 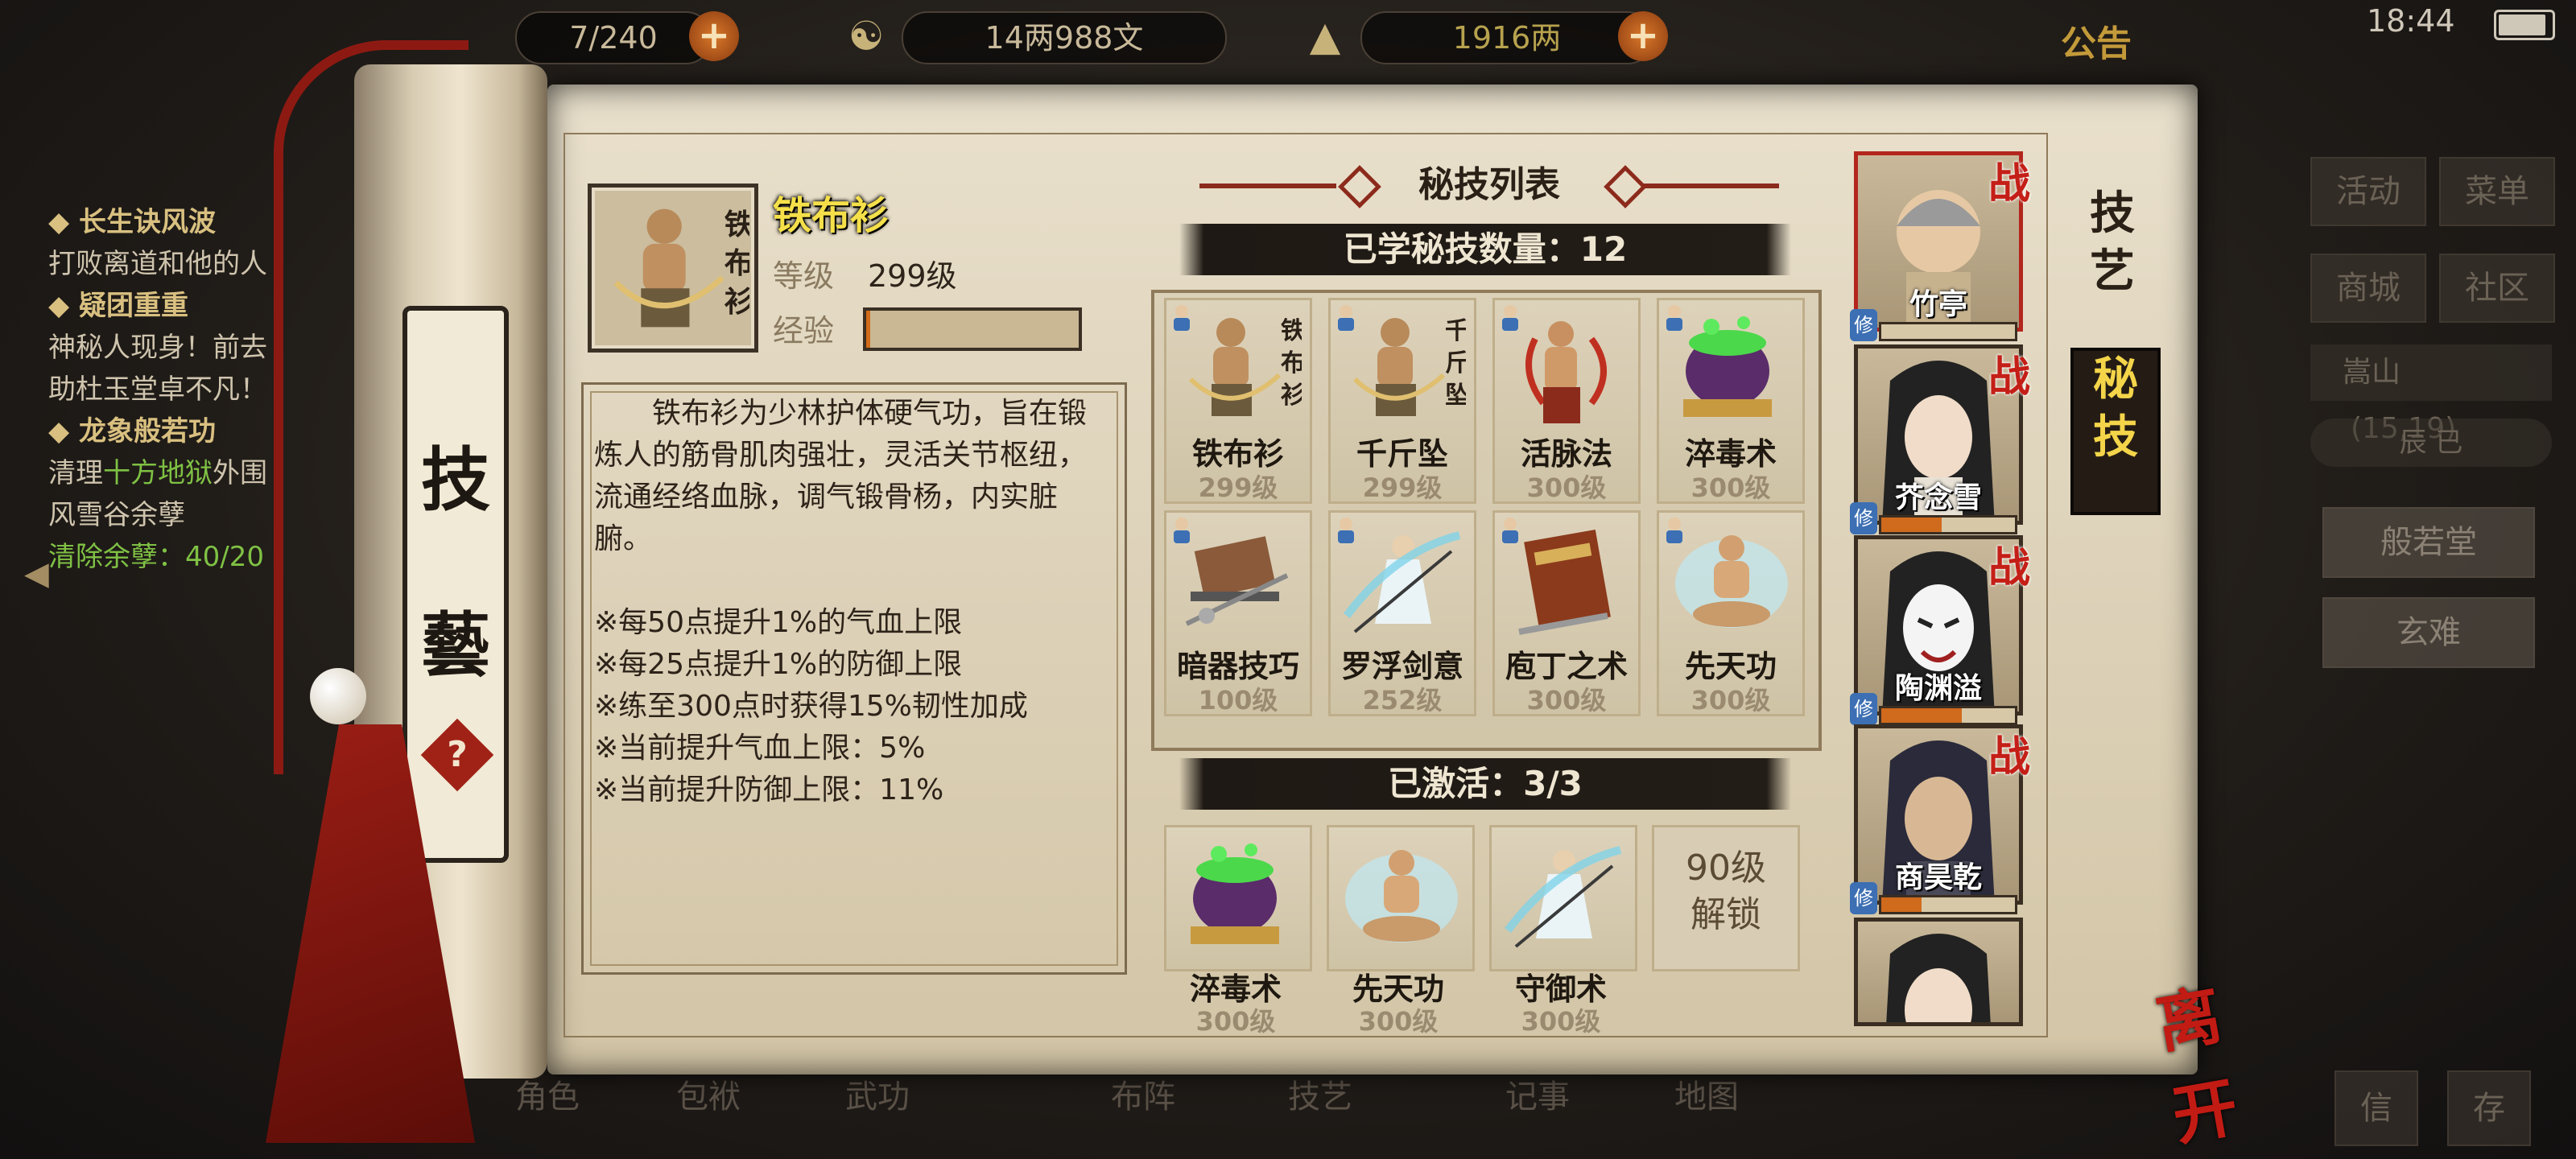 What do you see at coordinates (547, 1114) in the screenshot?
I see `nav-item-0: 角色` at bounding box center [547, 1114].